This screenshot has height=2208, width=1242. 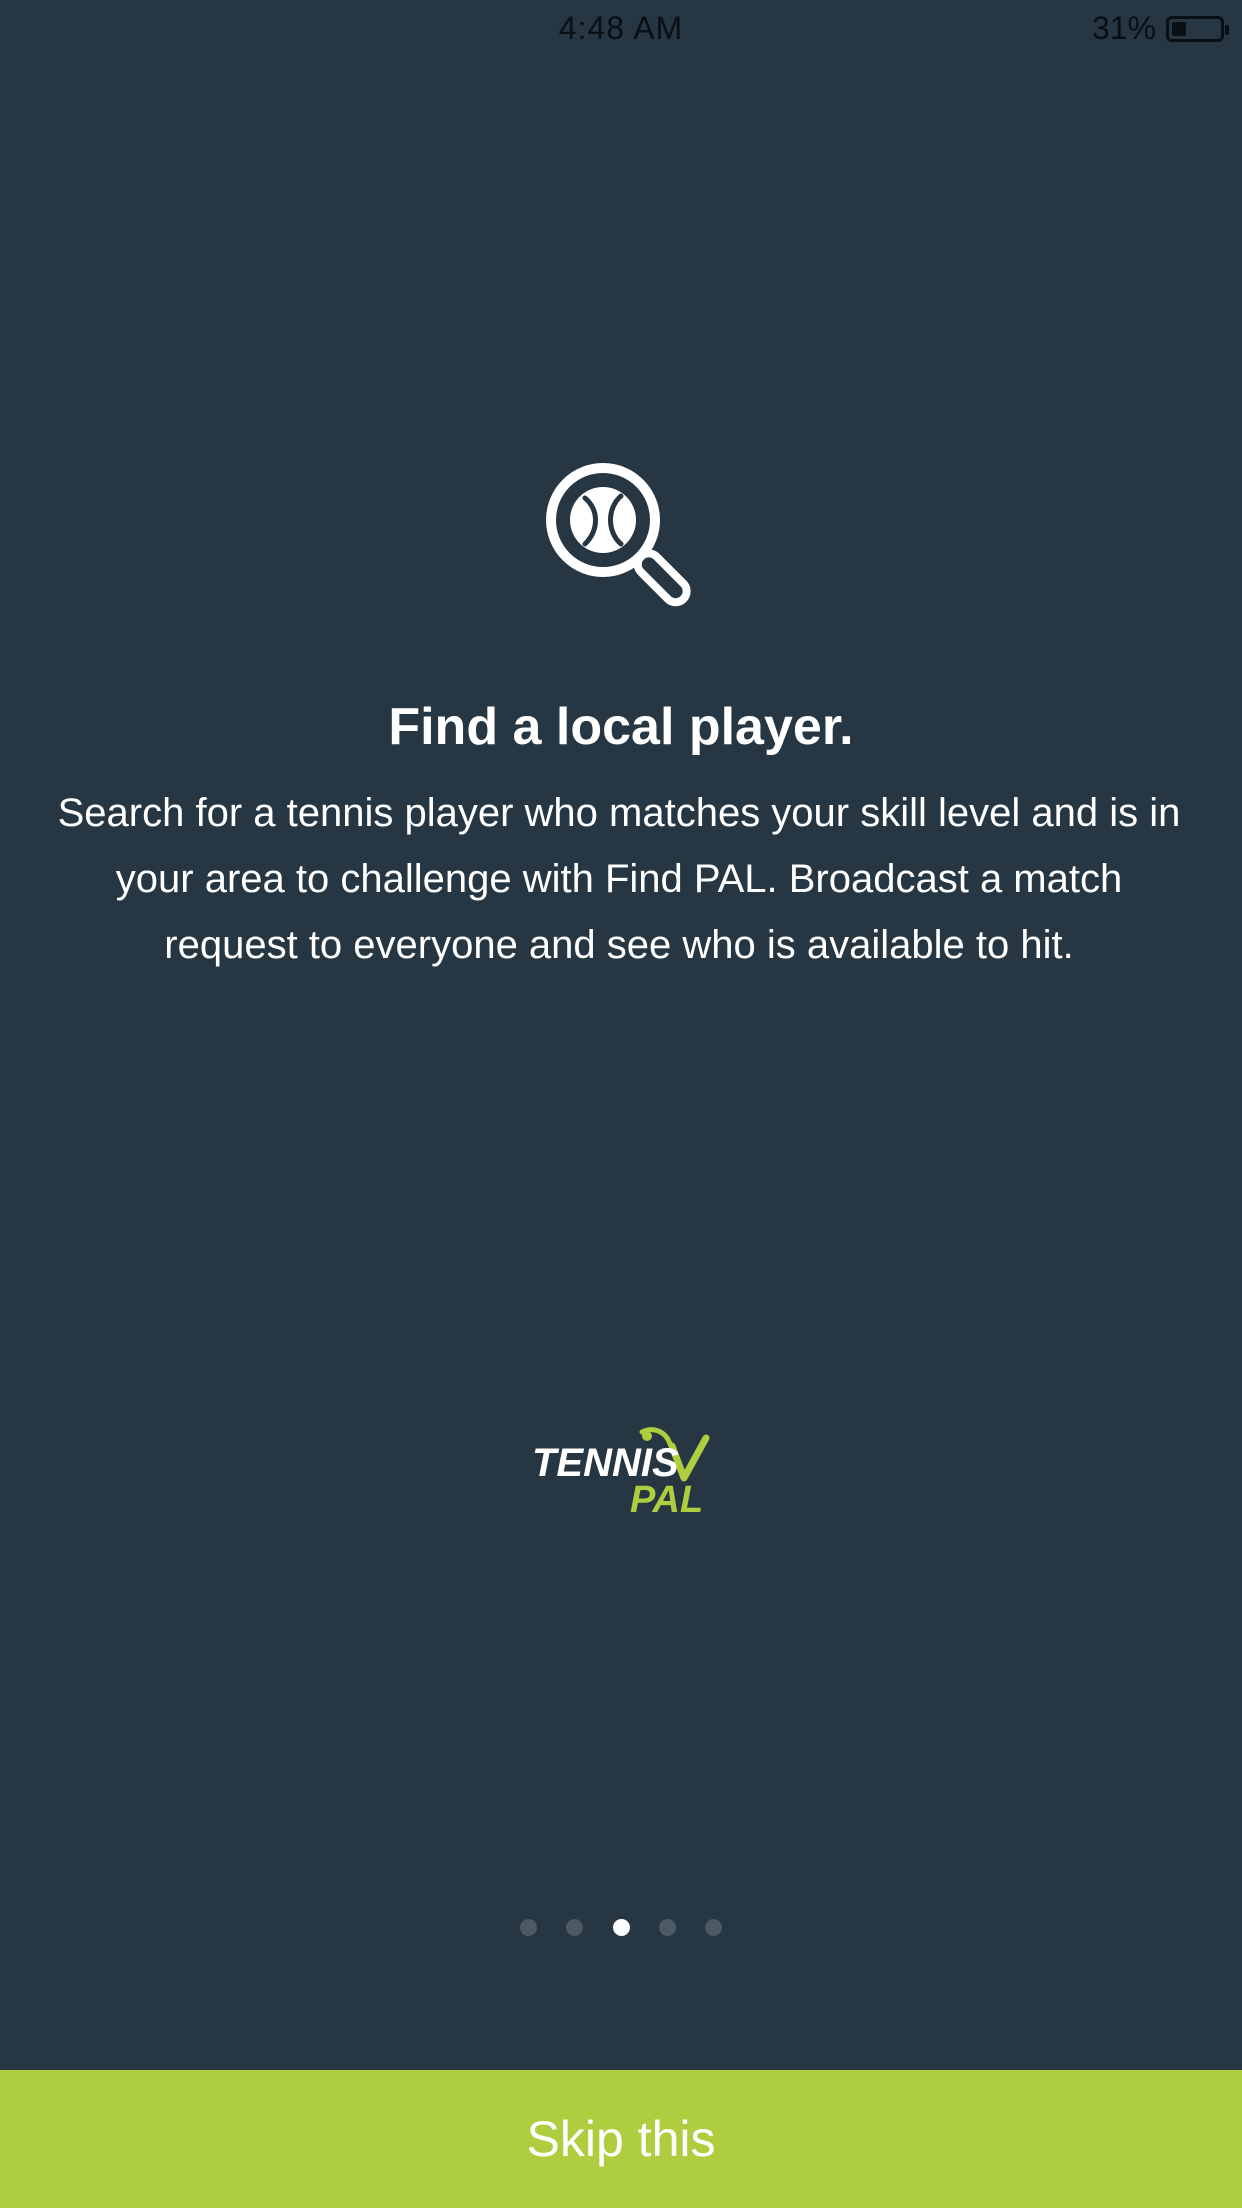 What do you see at coordinates (1123, 28) in the screenshot?
I see `battery-percent: 31%` at bounding box center [1123, 28].